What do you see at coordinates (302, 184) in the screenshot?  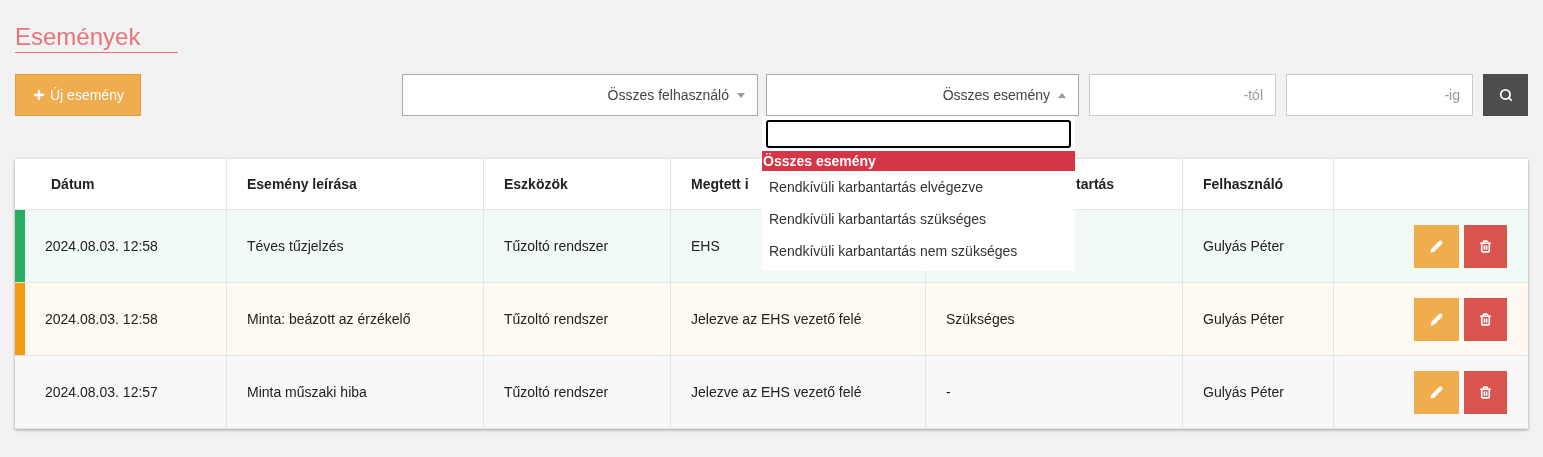 I see `column-header: Esemény leírása` at bounding box center [302, 184].